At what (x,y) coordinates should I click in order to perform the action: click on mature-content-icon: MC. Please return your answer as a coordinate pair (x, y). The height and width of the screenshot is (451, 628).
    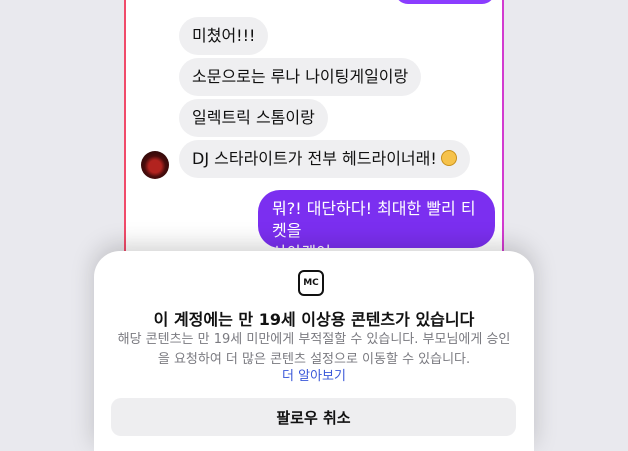
    Looking at the image, I should click on (311, 283).